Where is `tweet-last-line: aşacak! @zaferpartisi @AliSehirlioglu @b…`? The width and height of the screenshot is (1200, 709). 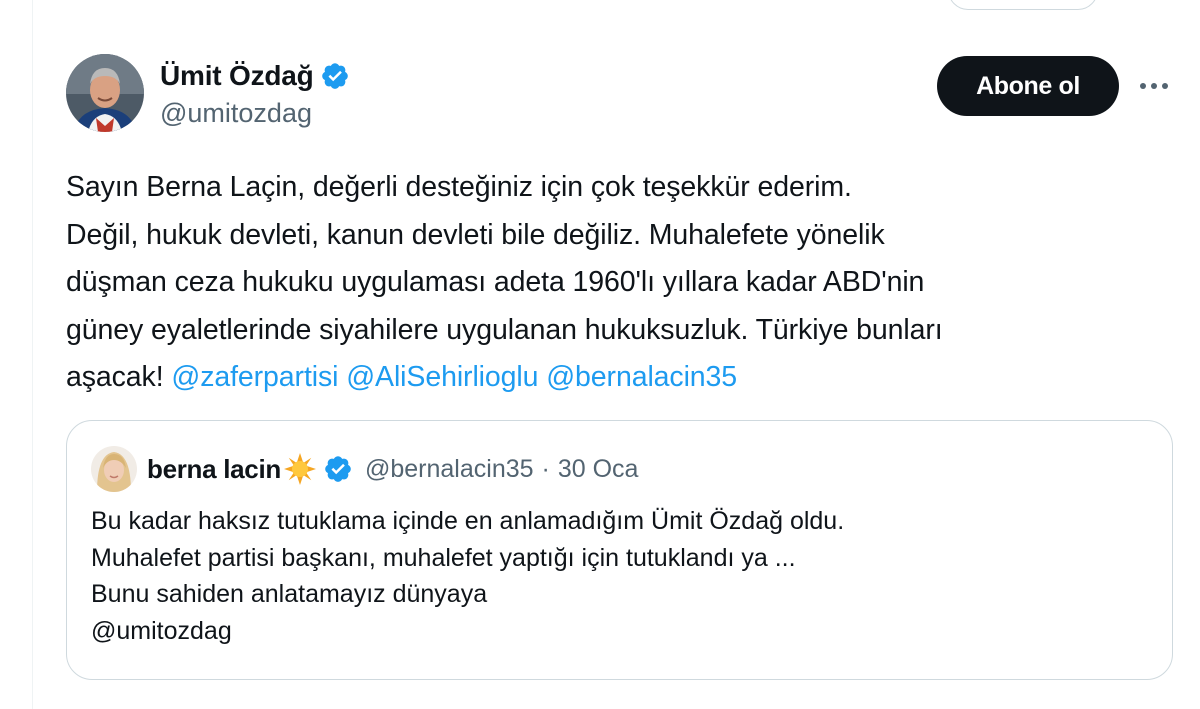 tweet-last-line: aşacak! @zaferpartisi @AliSehirlioglu @b… is located at coordinates (611, 378).